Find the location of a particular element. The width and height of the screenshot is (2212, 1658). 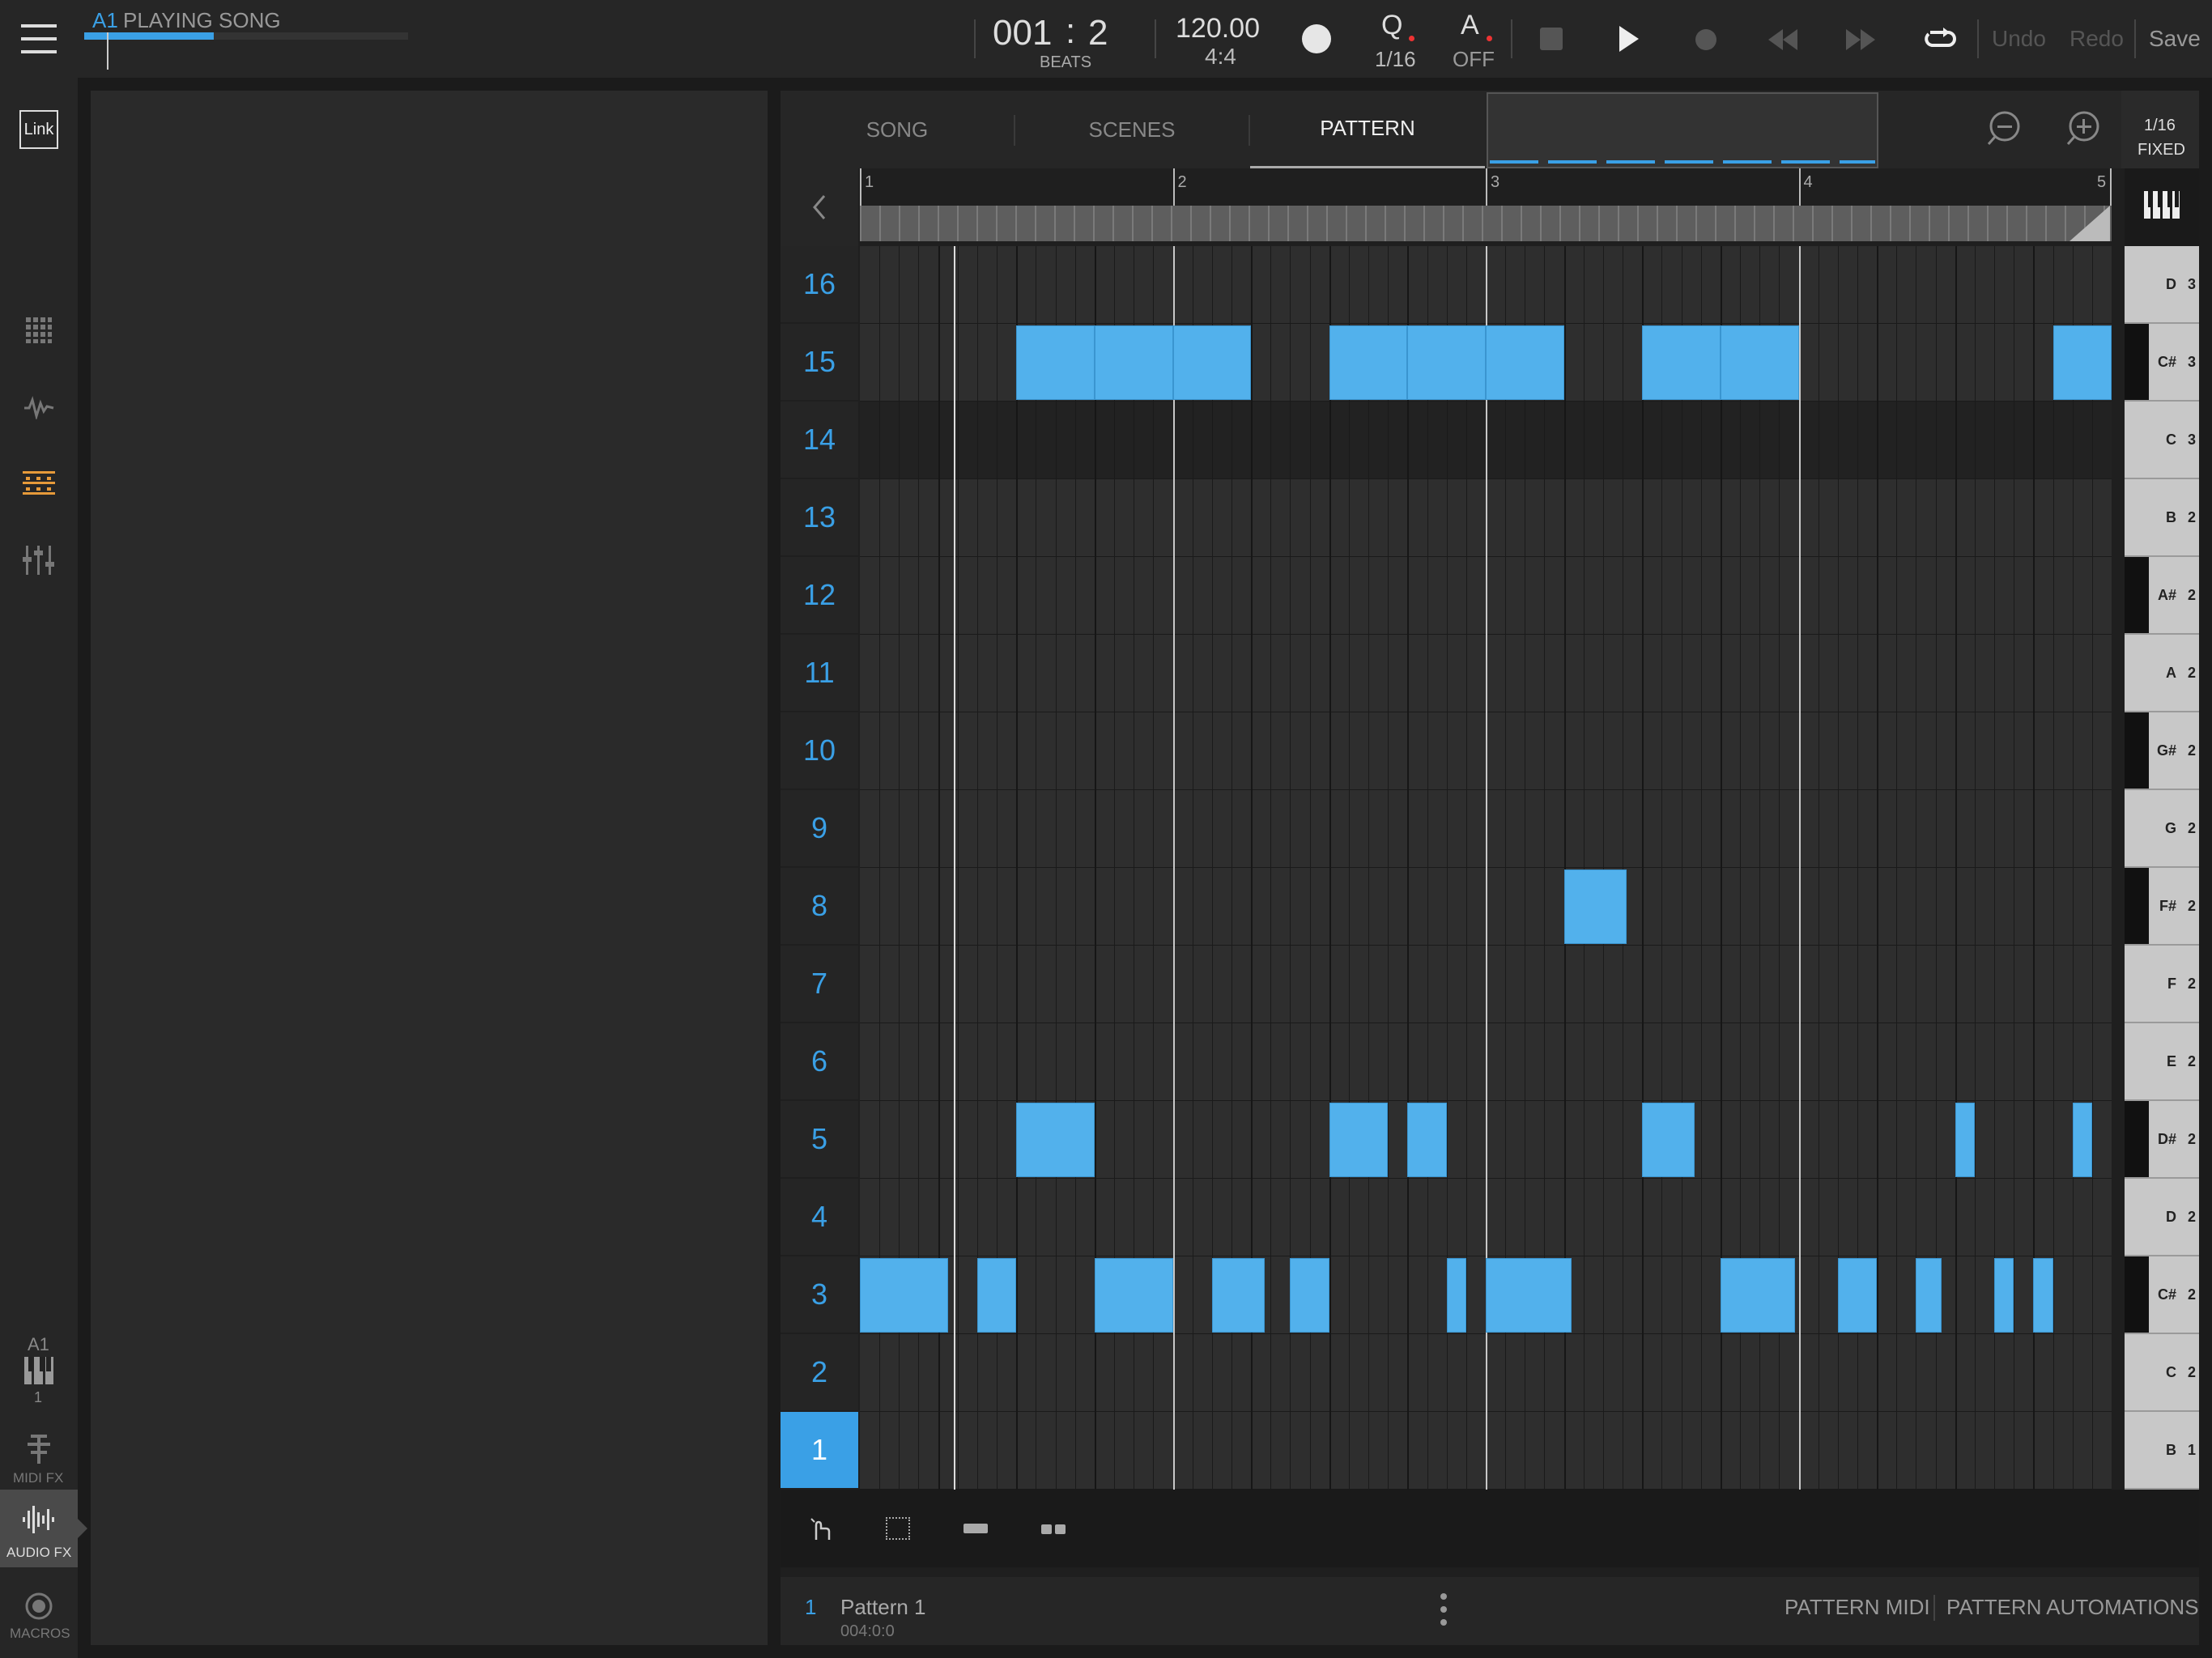

pad-label: 3 is located at coordinates (820, 1295).